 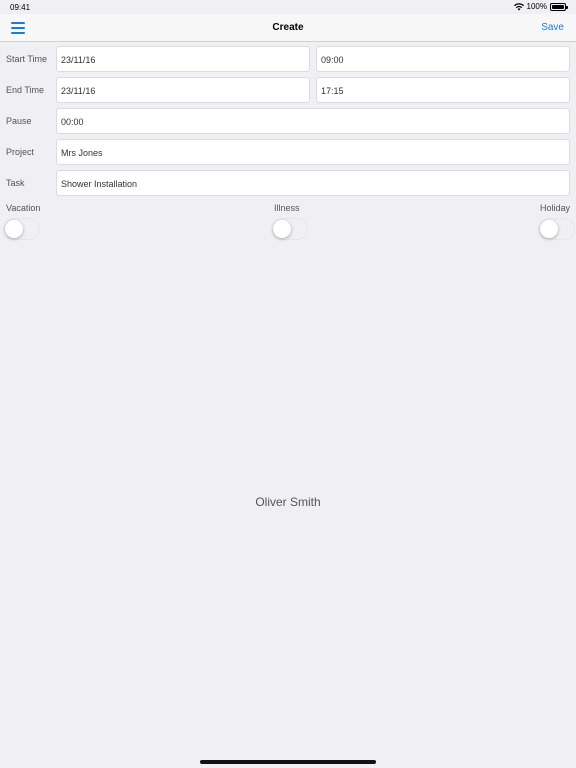 I want to click on start-time-label: Start Time, so click(x=27, y=59).